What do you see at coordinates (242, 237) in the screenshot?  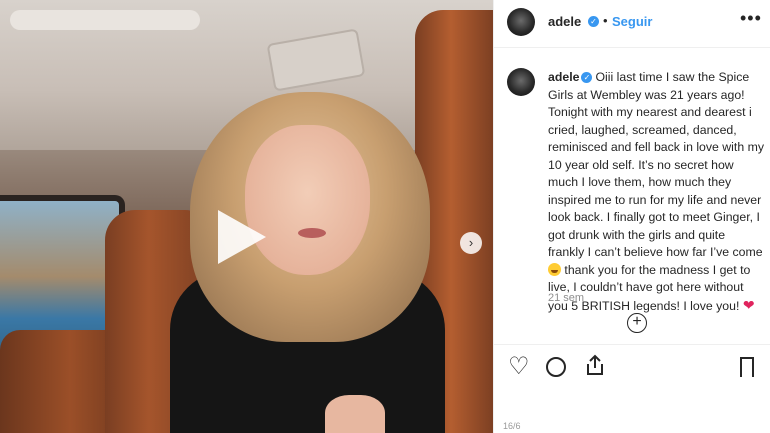 I see `play-icon` at bounding box center [242, 237].